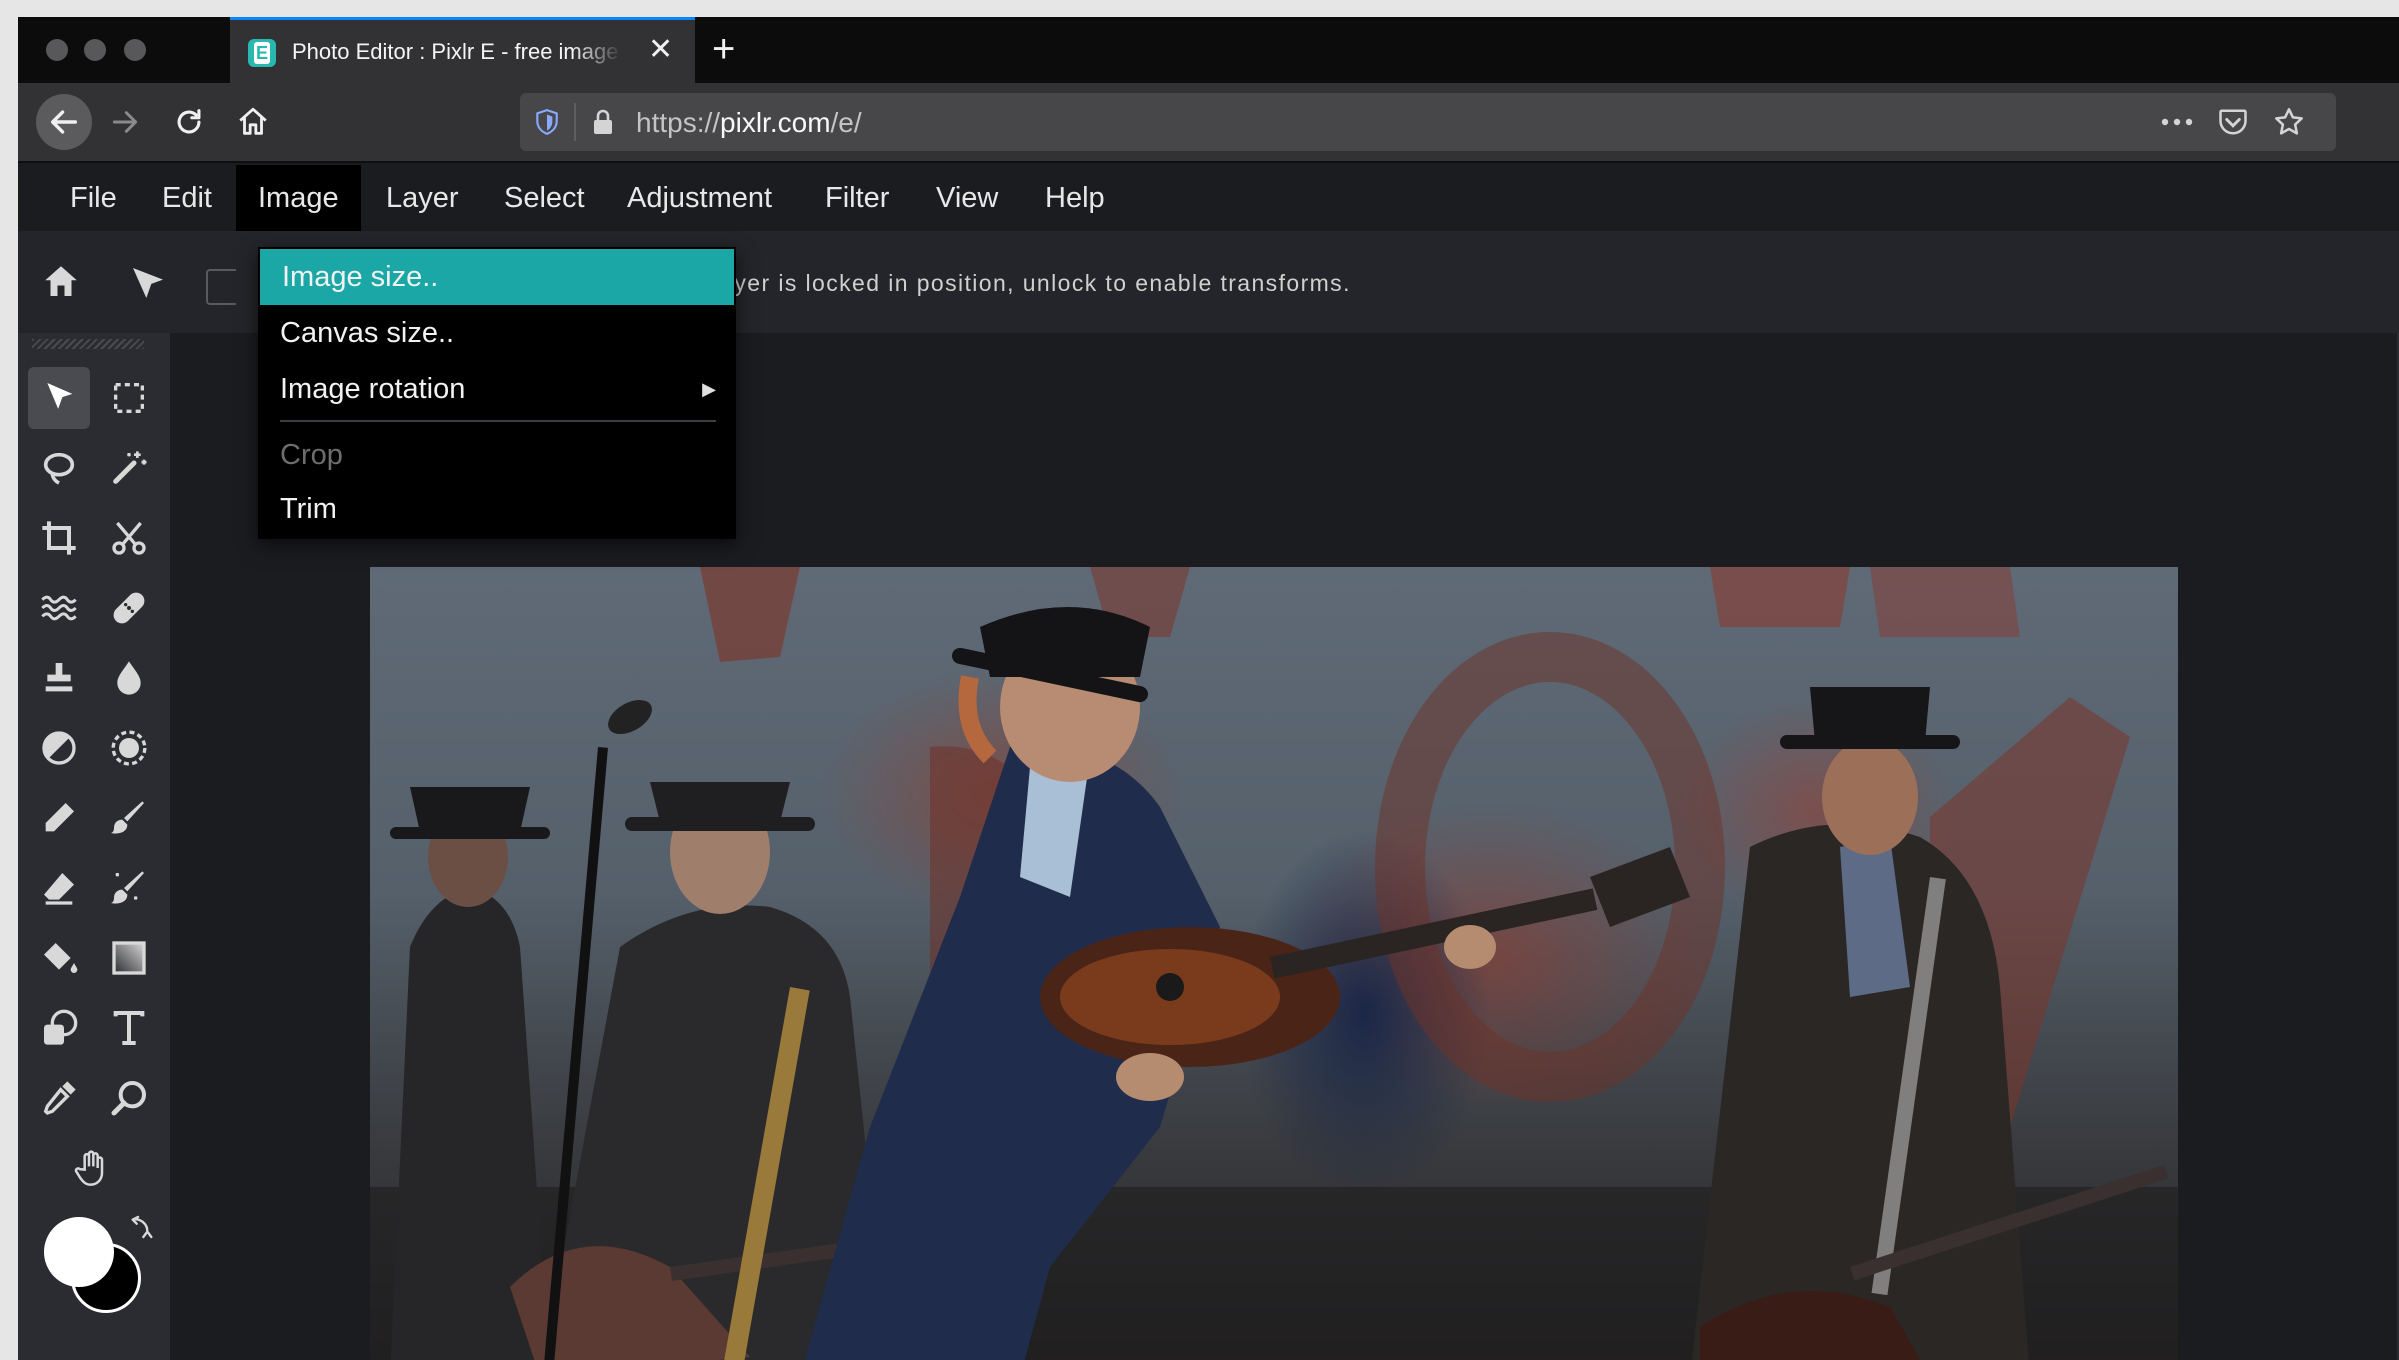 The width and height of the screenshot is (2399, 1360). I want to click on menu-adjustment: Adjustment, so click(699, 198).